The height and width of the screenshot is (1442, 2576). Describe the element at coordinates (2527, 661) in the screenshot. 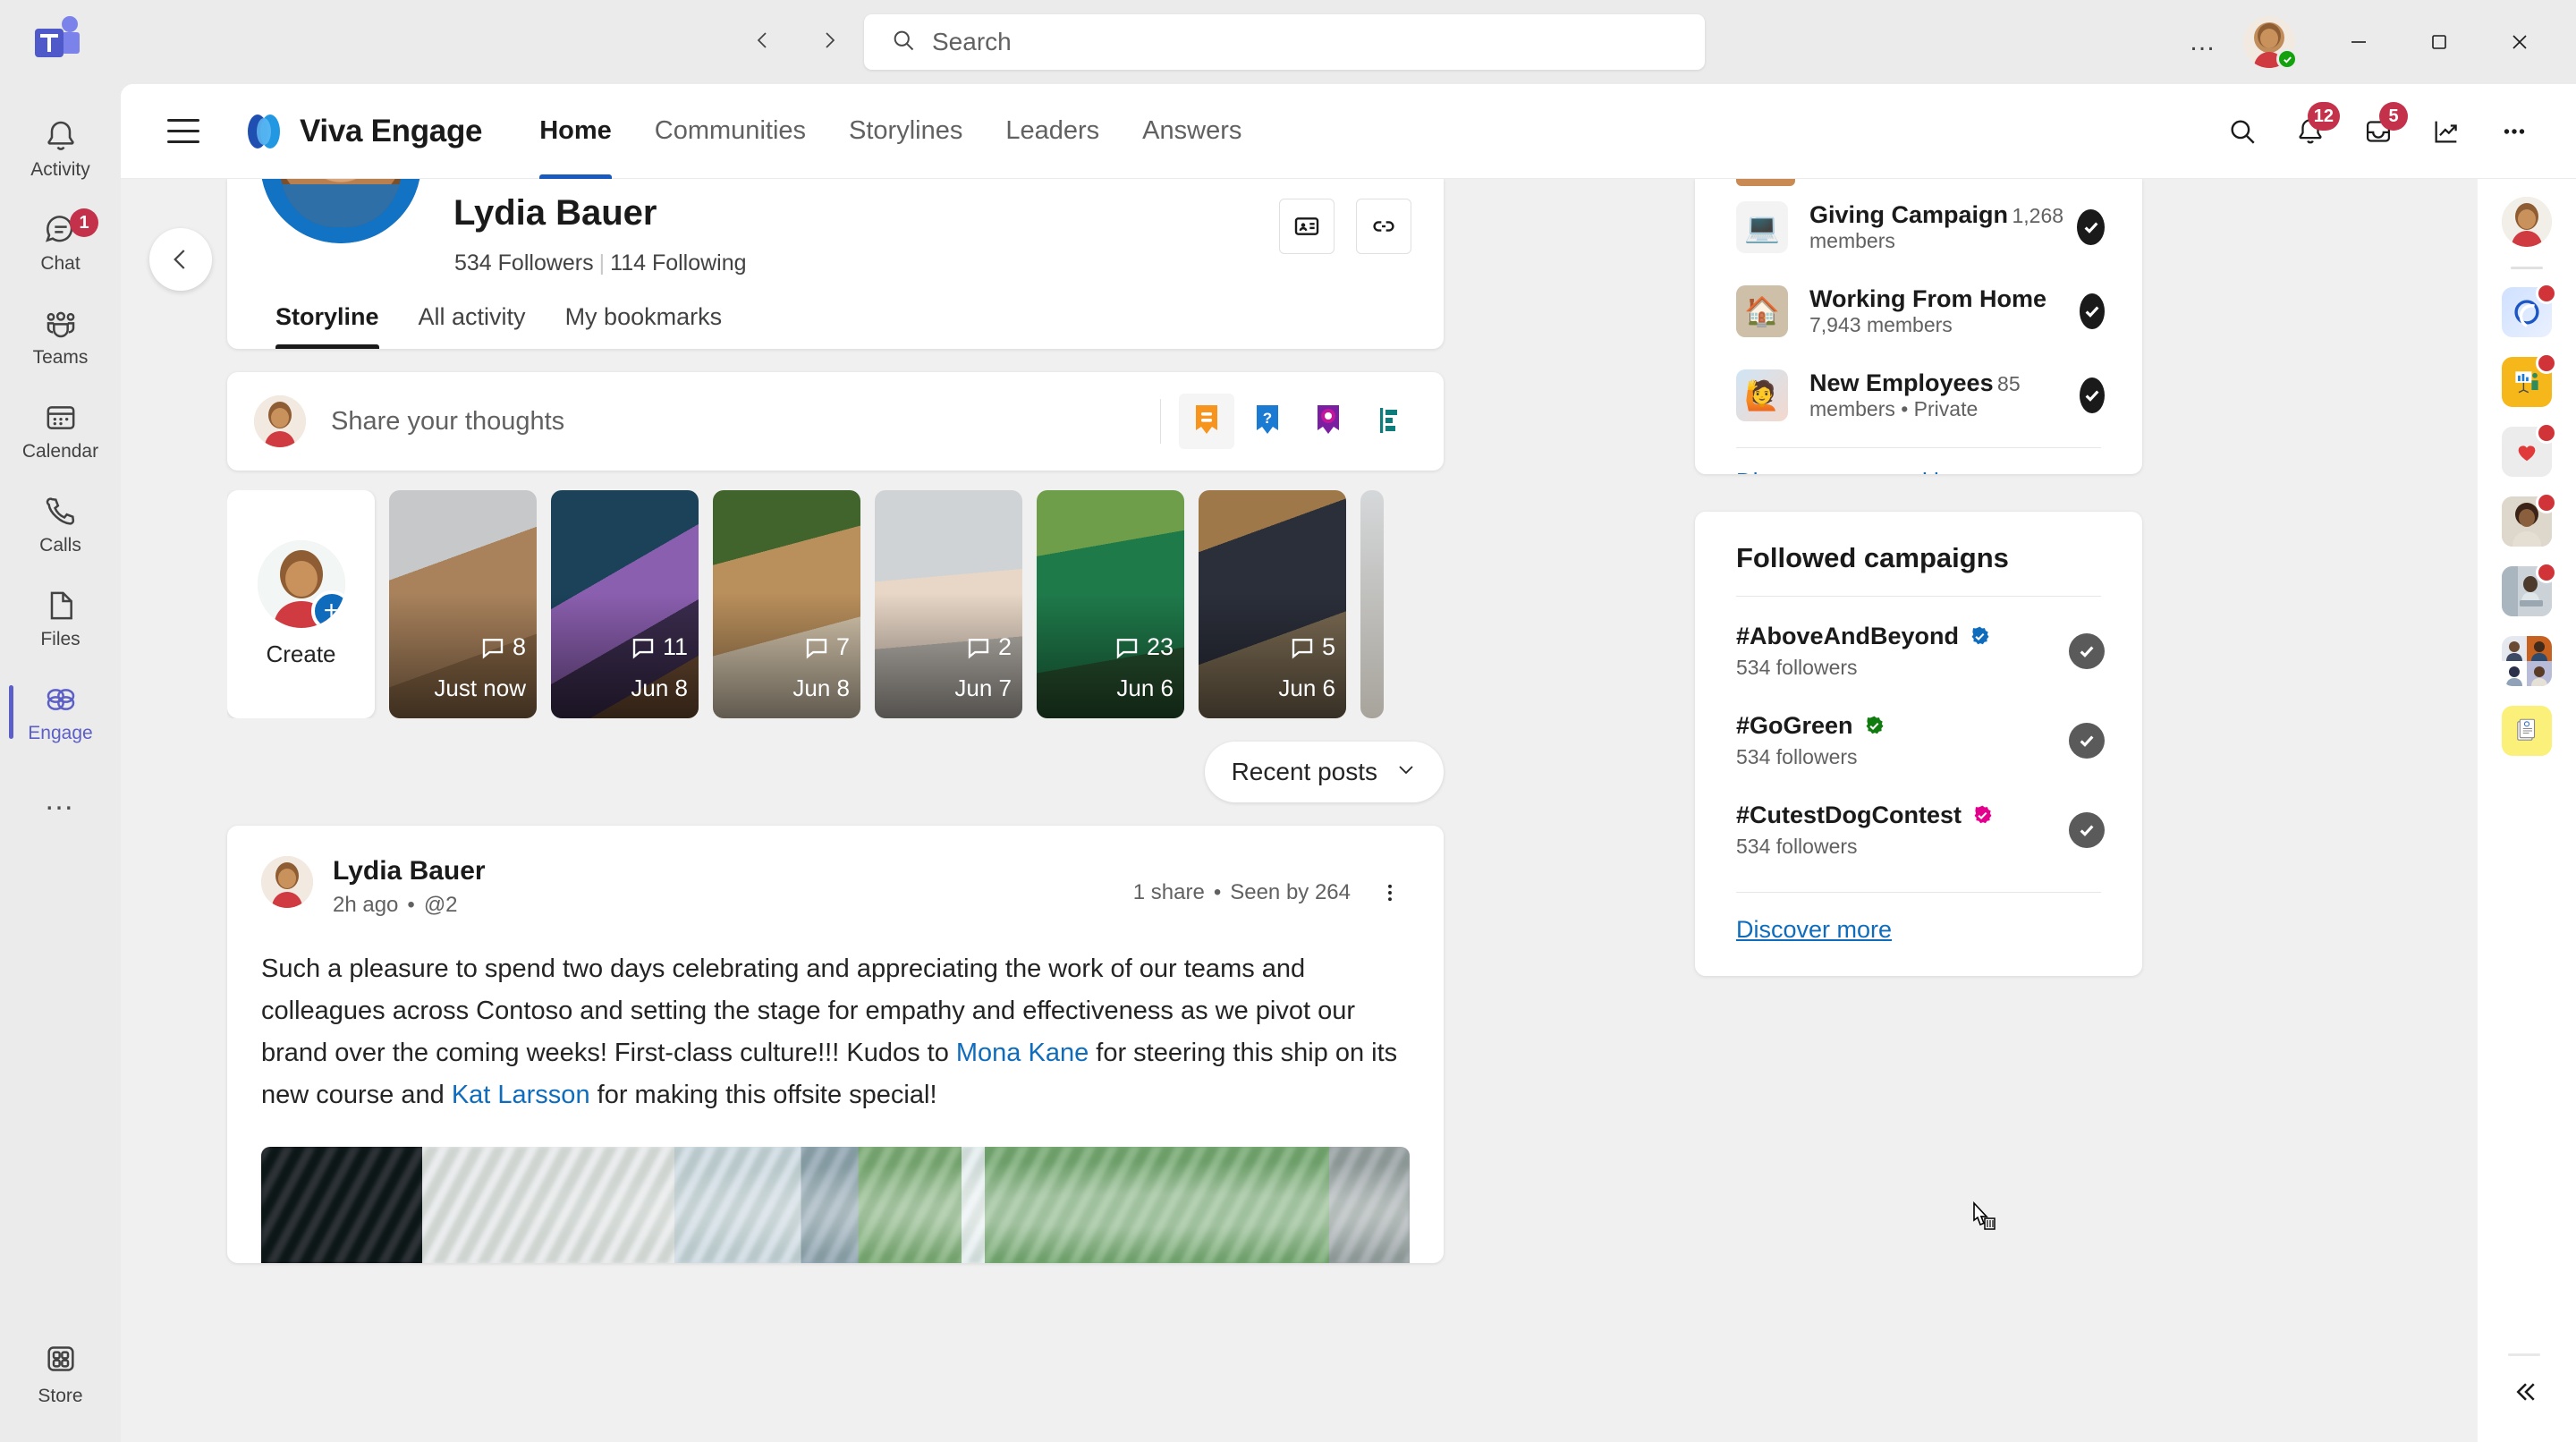

I see `people-grid-app-icon` at that location.